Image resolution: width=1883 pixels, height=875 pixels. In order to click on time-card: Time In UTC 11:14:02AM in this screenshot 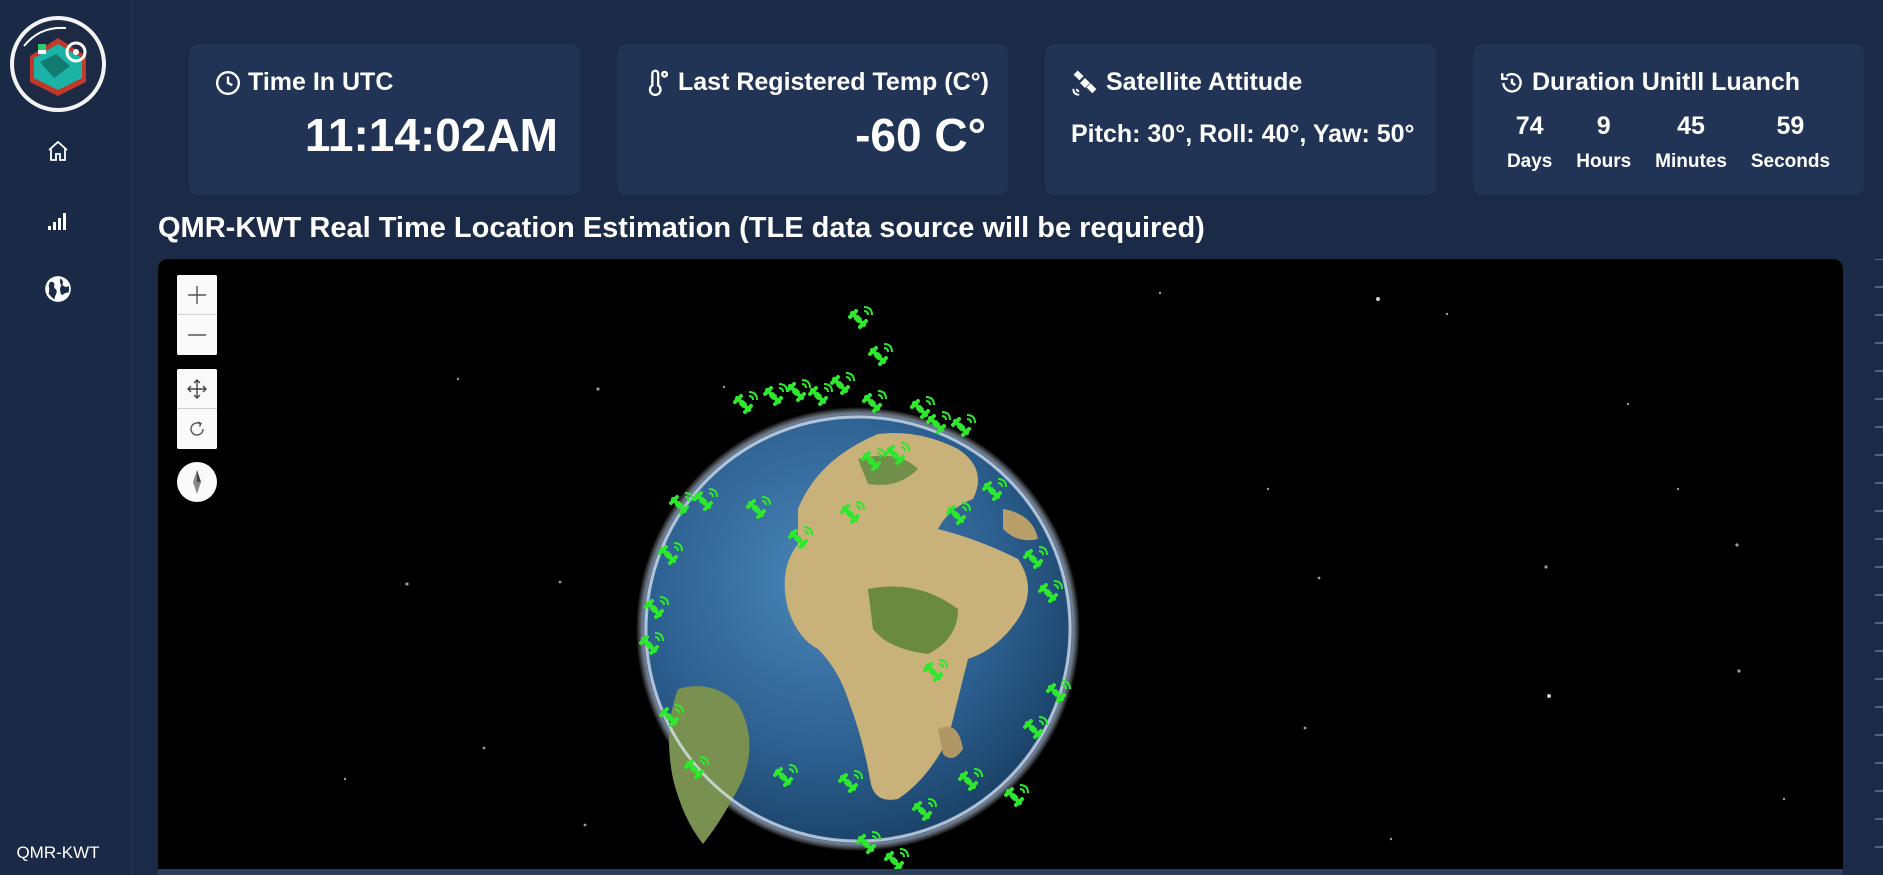, I will do `click(384, 119)`.